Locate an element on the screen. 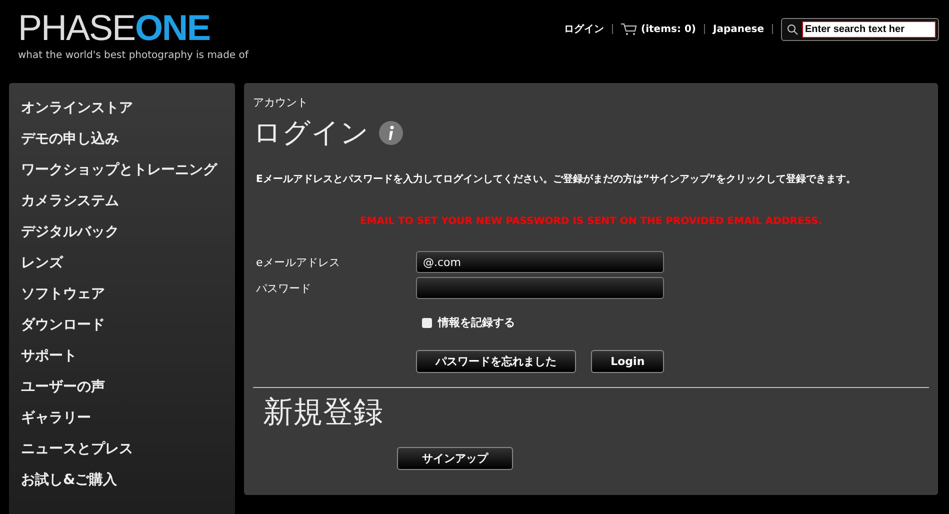  sidebar-item: デジタルバック is located at coordinates (122, 232).